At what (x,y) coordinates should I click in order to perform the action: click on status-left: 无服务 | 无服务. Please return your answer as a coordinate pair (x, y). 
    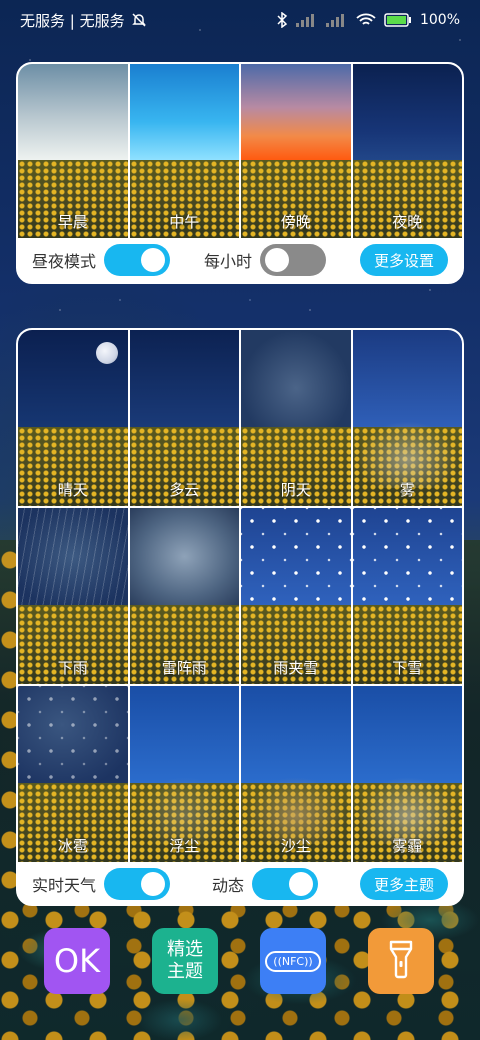
    Looking at the image, I should click on (83, 20).